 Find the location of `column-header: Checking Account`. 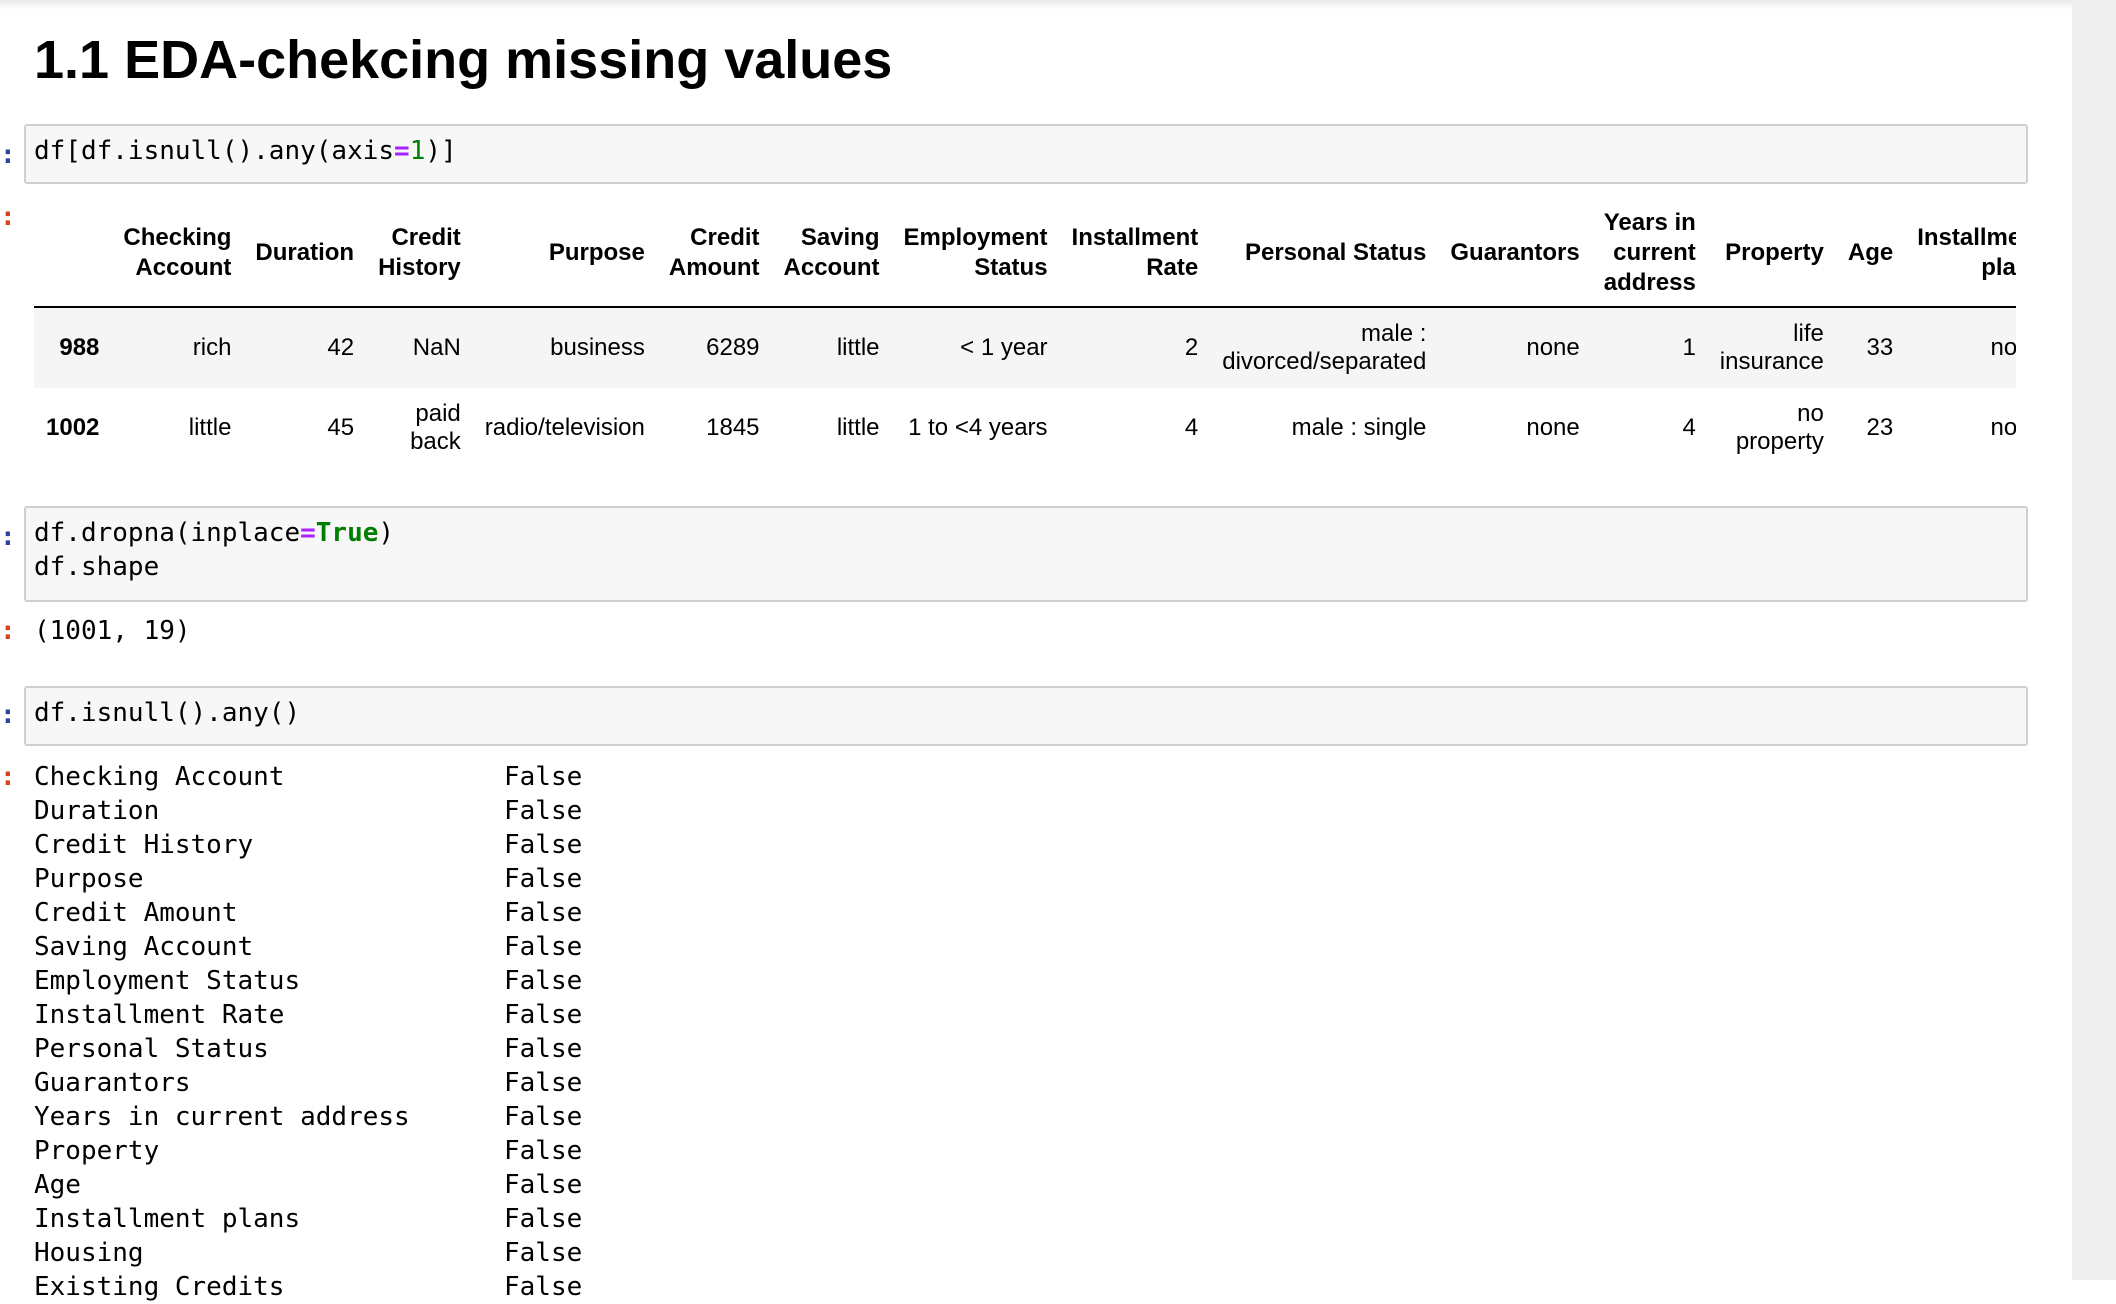

column-header: Checking Account is located at coordinates (177, 254).